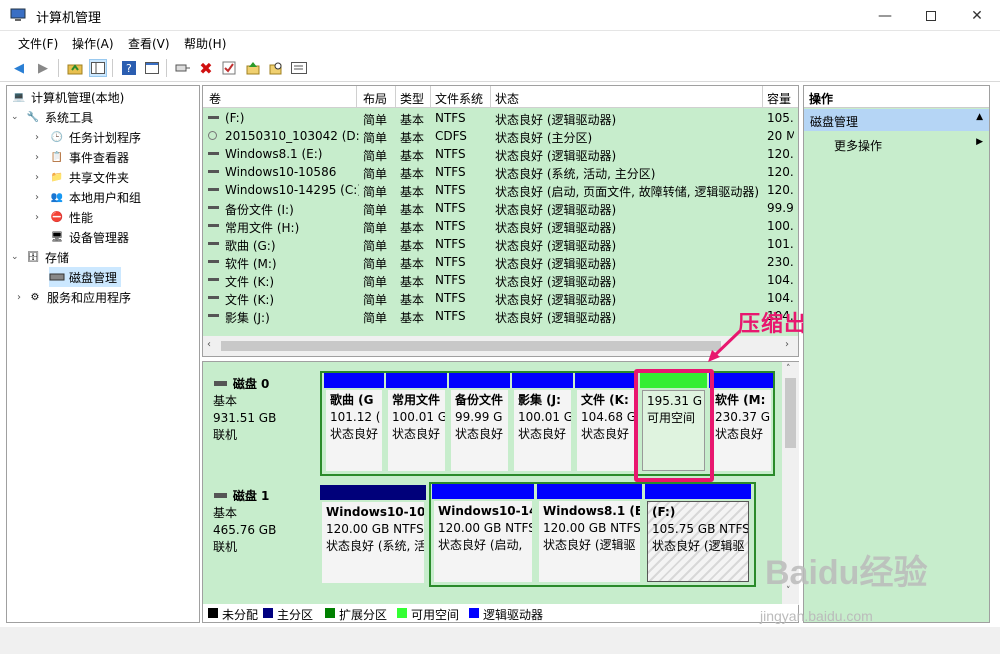 Image resolution: width=1000 pixels, height=654 pixels. Describe the element at coordinates (354, 423) in the screenshot. I see `partition-block: 歌曲 (G 101.12 (状态良好` at that location.